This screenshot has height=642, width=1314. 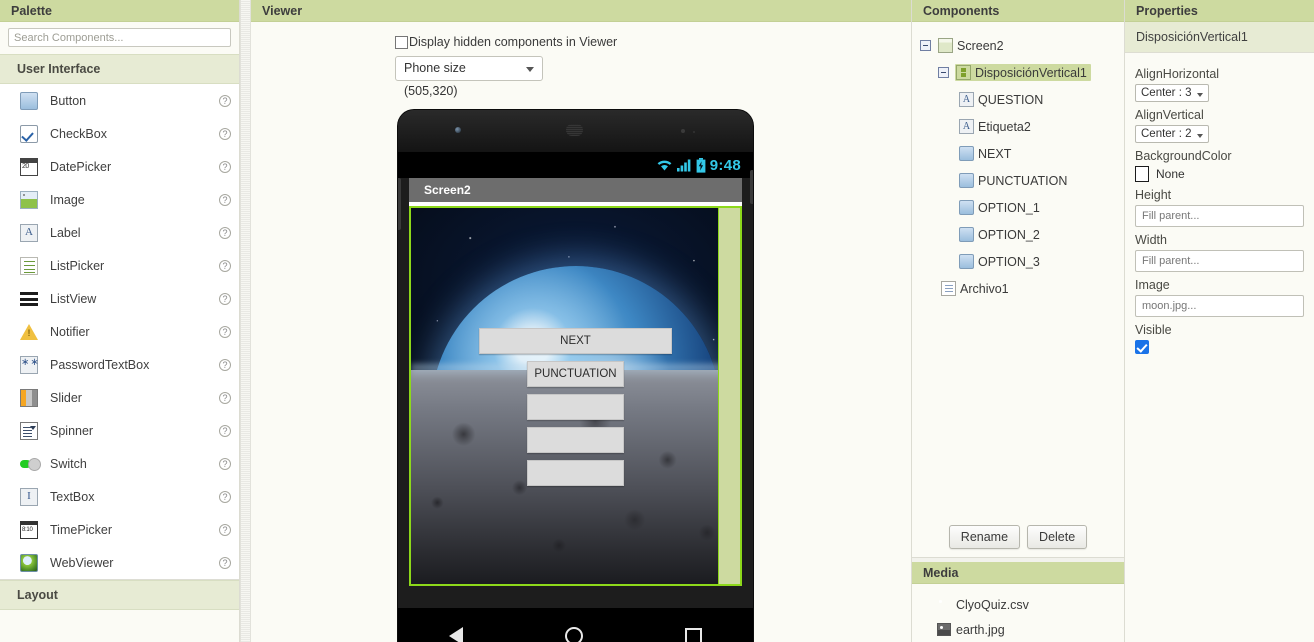 I want to click on palette-item-switch: Switch ?, so click(x=119, y=463).